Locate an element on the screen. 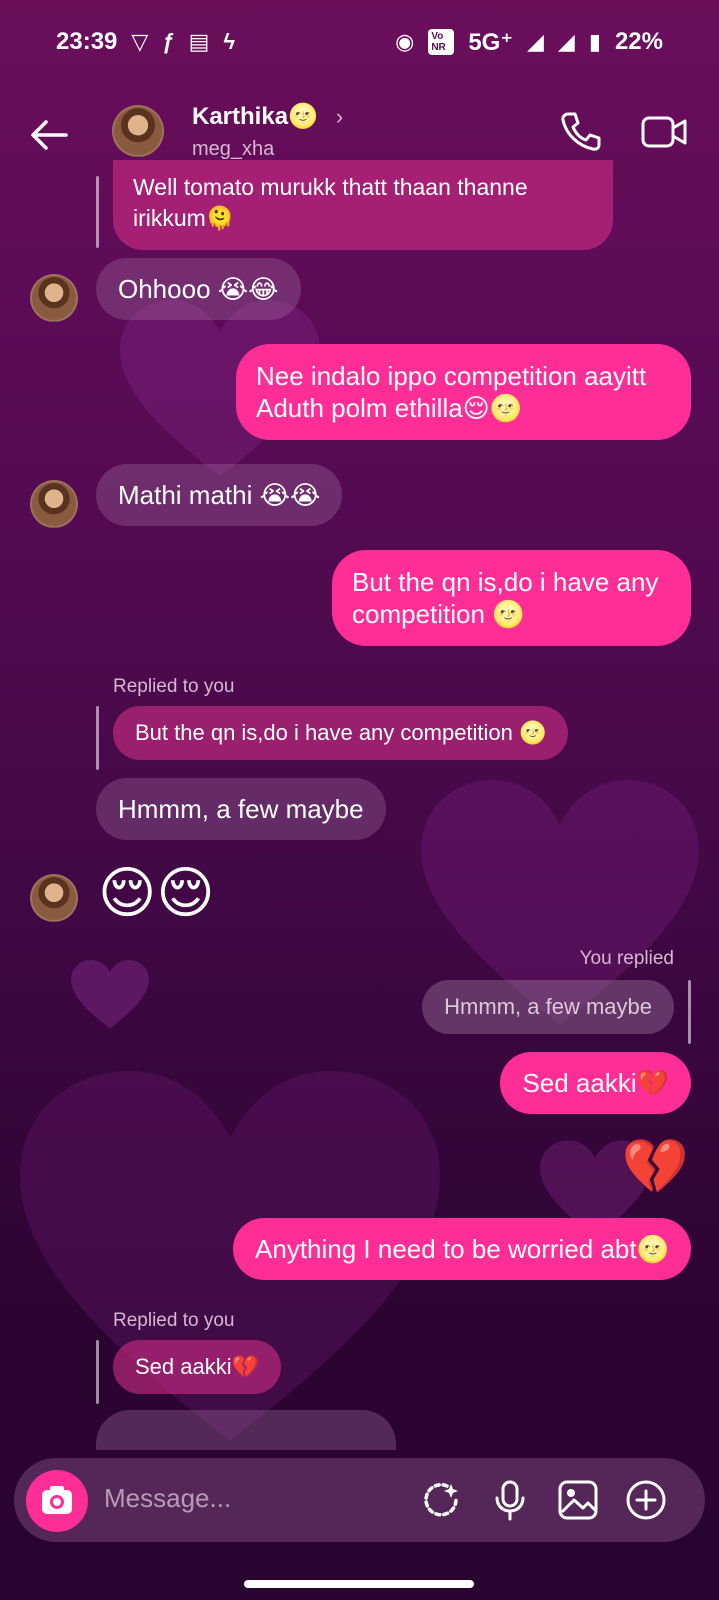 Image resolution: width=719 pixels, height=1600 pixels. message-text-line: Aduth polm ethilla😌🌝 is located at coordinates (389, 408).